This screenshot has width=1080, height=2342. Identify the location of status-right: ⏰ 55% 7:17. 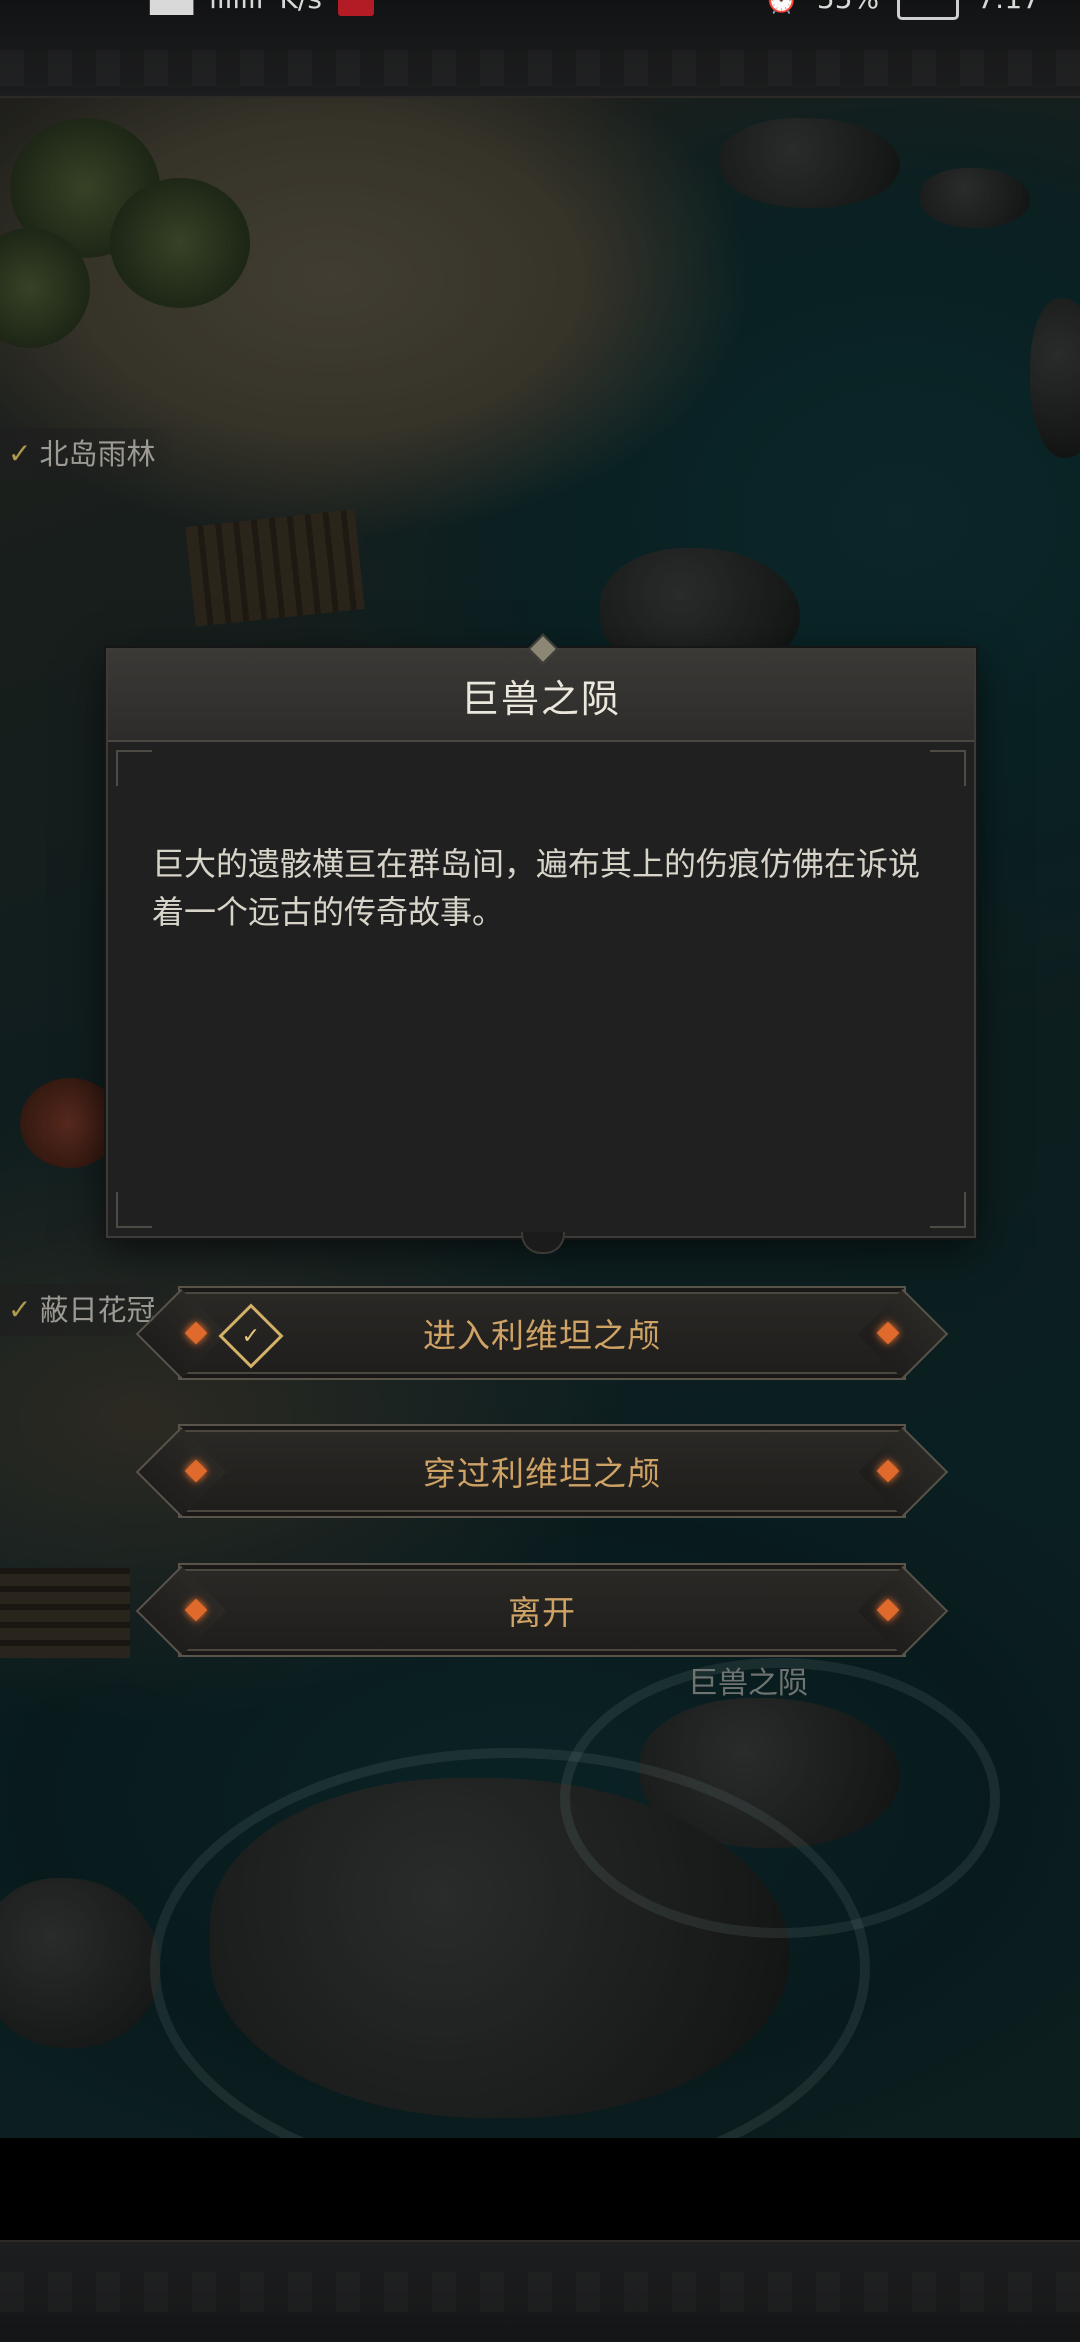
(902, 10).